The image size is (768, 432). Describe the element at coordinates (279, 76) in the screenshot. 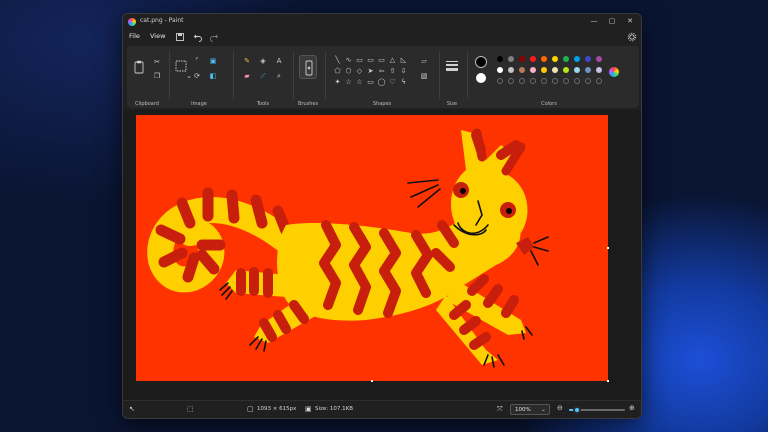

I see `magnifier-icon: ⌕` at that location.